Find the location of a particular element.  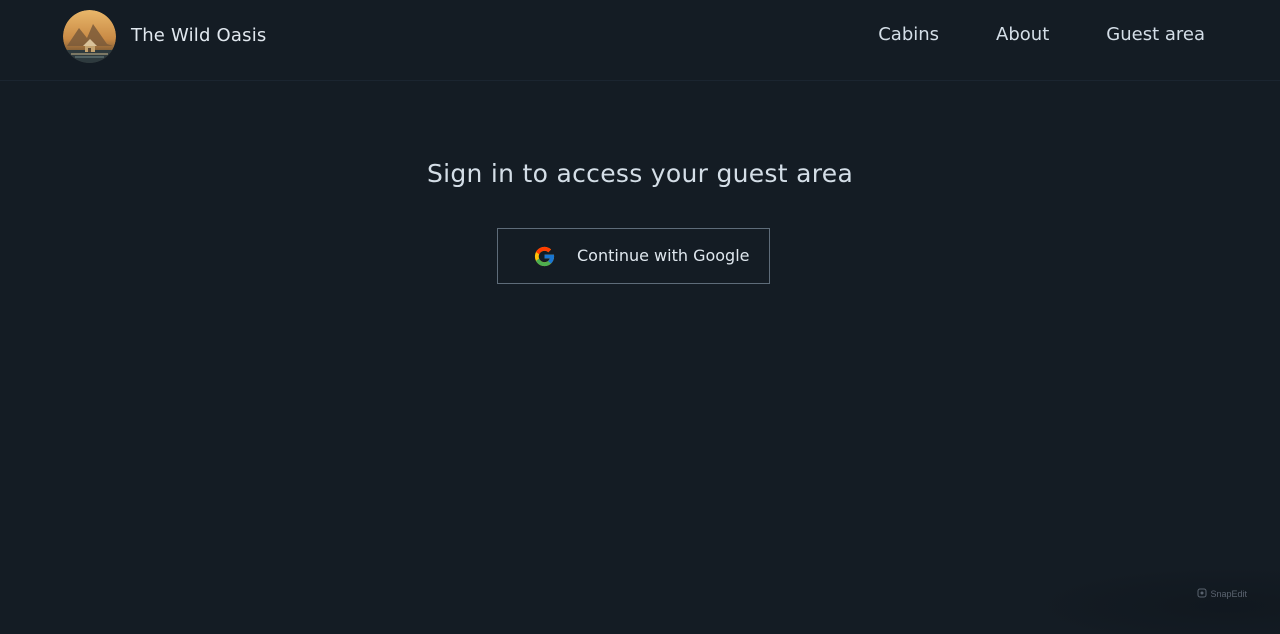

google-signin-button: Continue with Google is located at coordinates (633, 256).